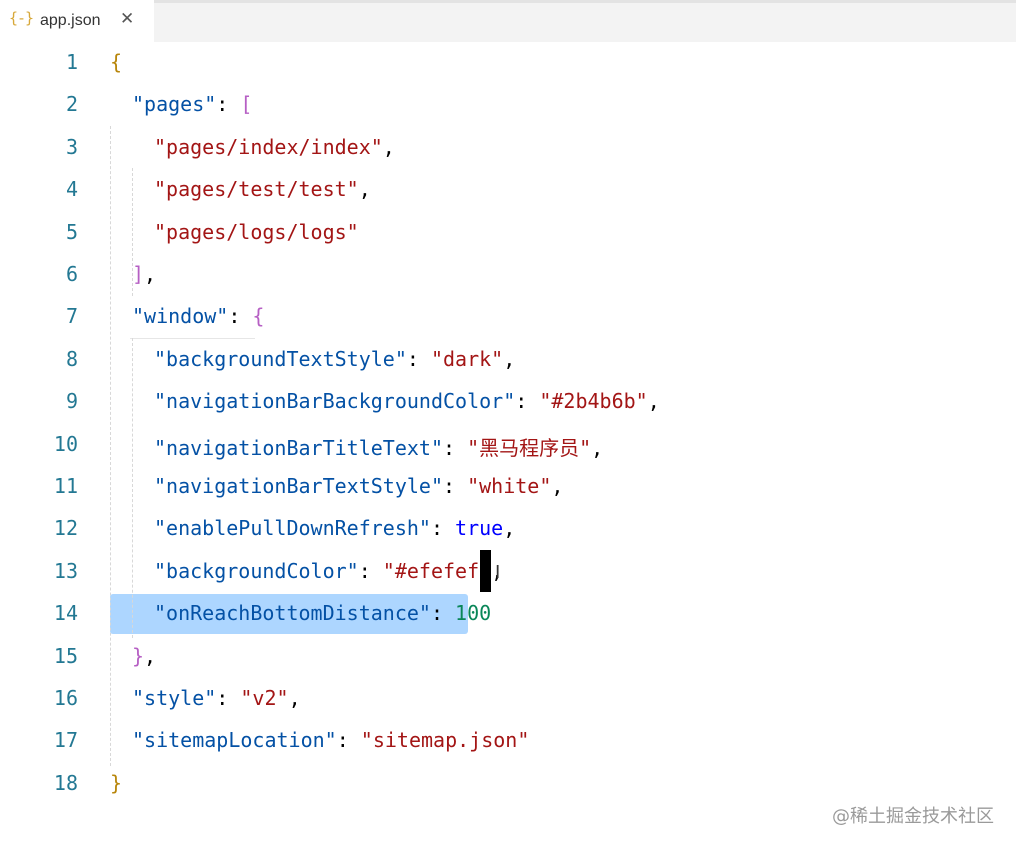 This screenshot has width=1016, height=850. What do you see at coordinates (280, 358) in the screenshot?
I see `code-token: "backgroundTextStyle"` at bounding box center [280, 358].